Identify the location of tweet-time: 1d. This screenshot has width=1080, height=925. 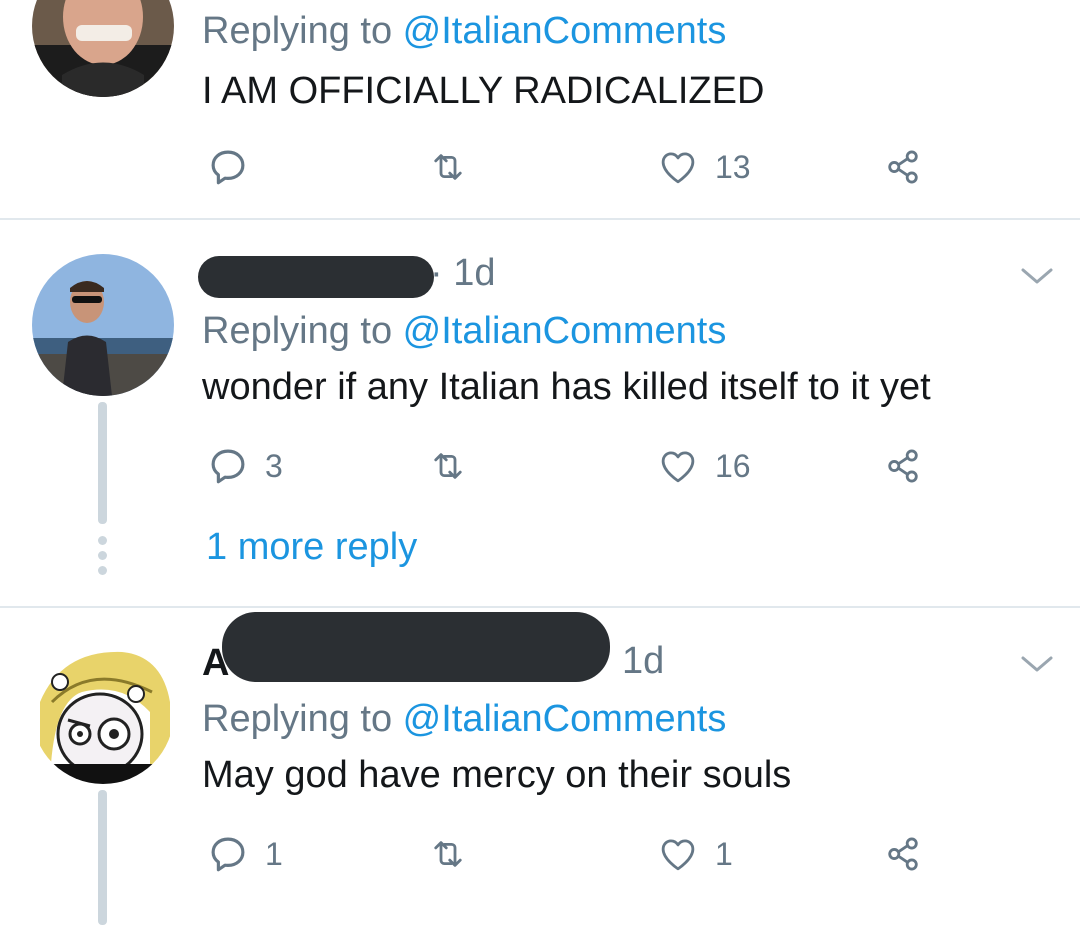
(643, 661).